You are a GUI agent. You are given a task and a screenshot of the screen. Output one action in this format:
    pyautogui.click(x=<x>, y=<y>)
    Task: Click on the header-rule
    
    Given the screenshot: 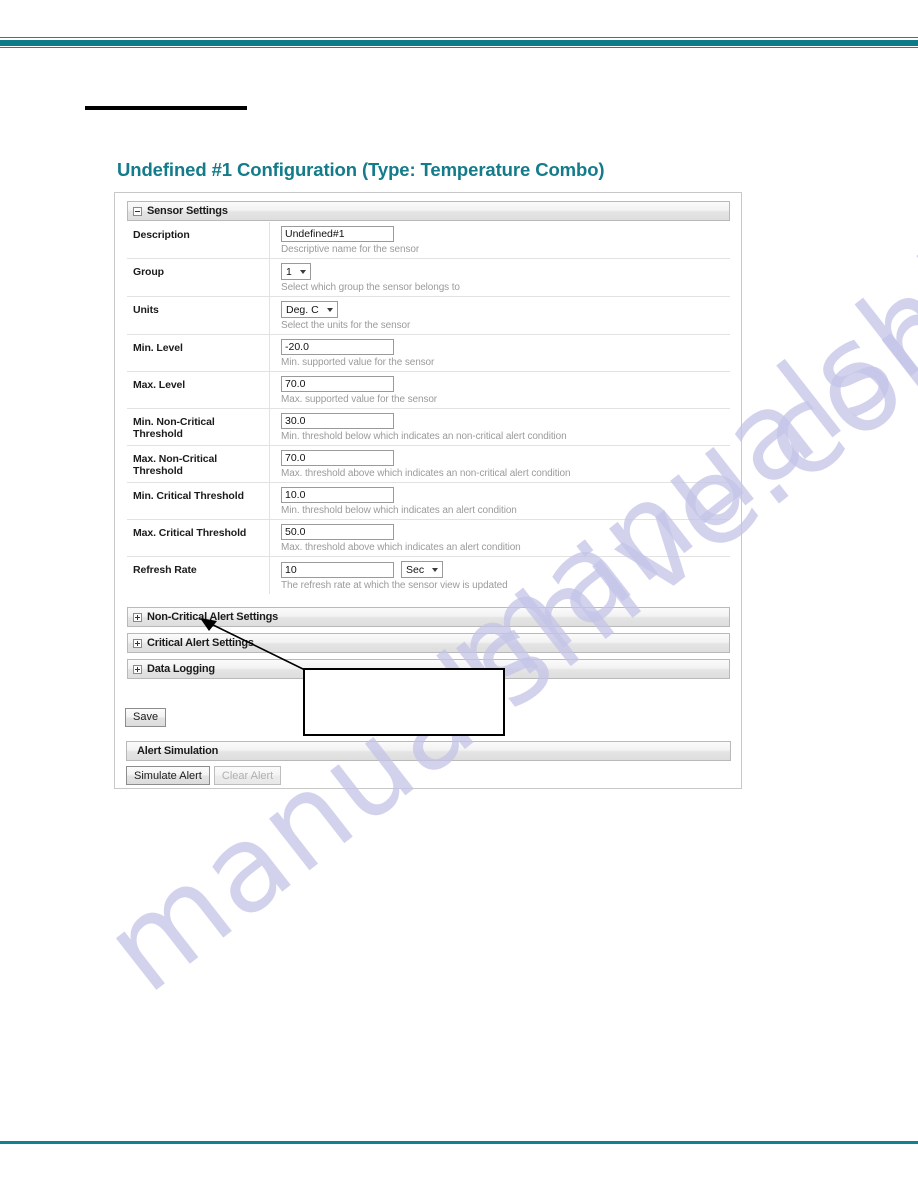 What is the action you would take?
    pyautogui.click(x=459, y=42)
    